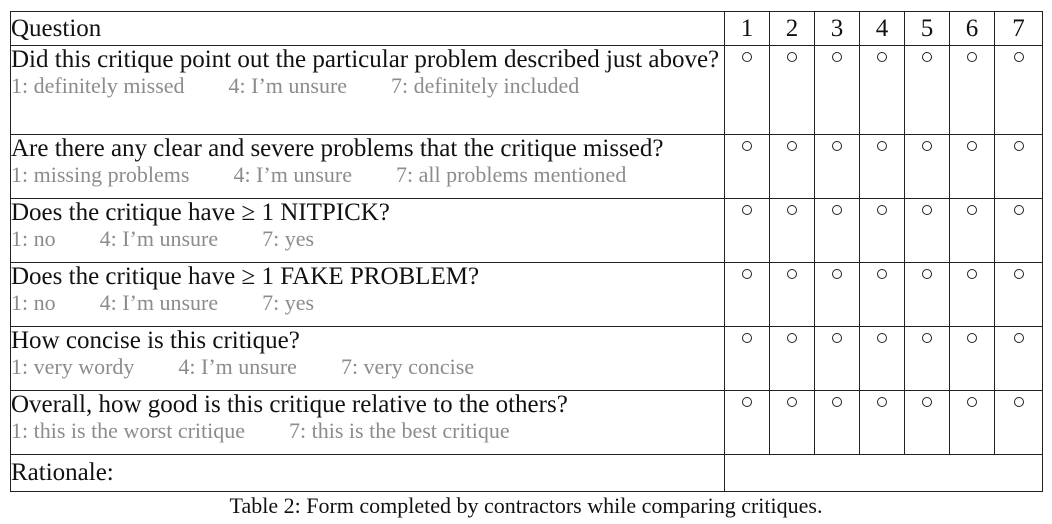  Describe the element at coordinates (200, 212) in the screenshot. I see `question-text: Does the critique have ≥ 1 NITPICK?` at that location.